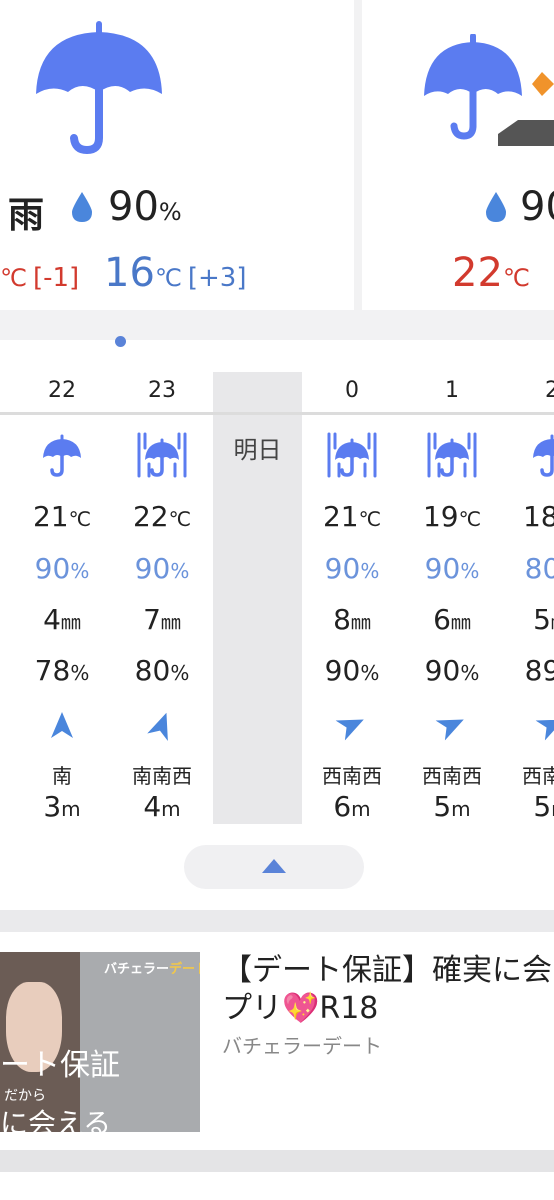 The width and height of the screenshot is (554, 1200). Describe the element at coordinates (162, 516) in the screenshot. I see `hour-temp: 22℃` at that location.